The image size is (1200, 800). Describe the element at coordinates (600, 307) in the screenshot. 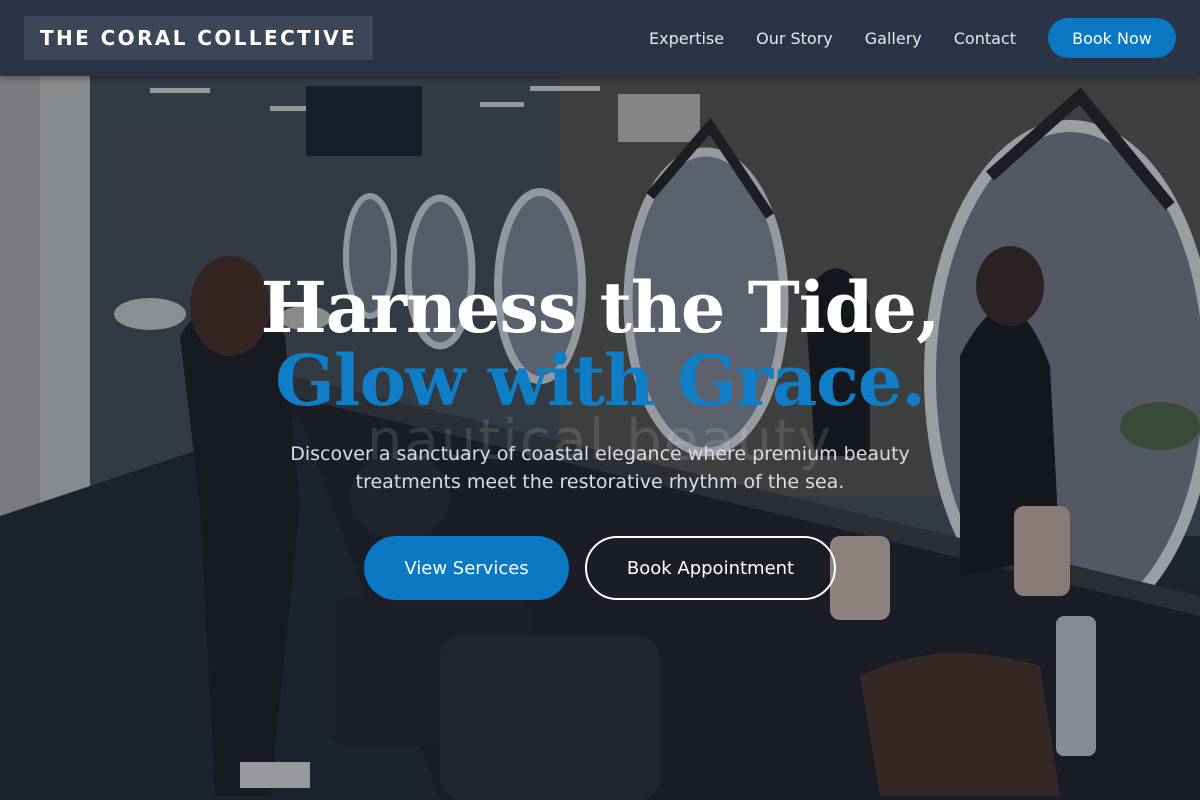

I see `hero-headline-line1: Harness the Tide,` at that location.